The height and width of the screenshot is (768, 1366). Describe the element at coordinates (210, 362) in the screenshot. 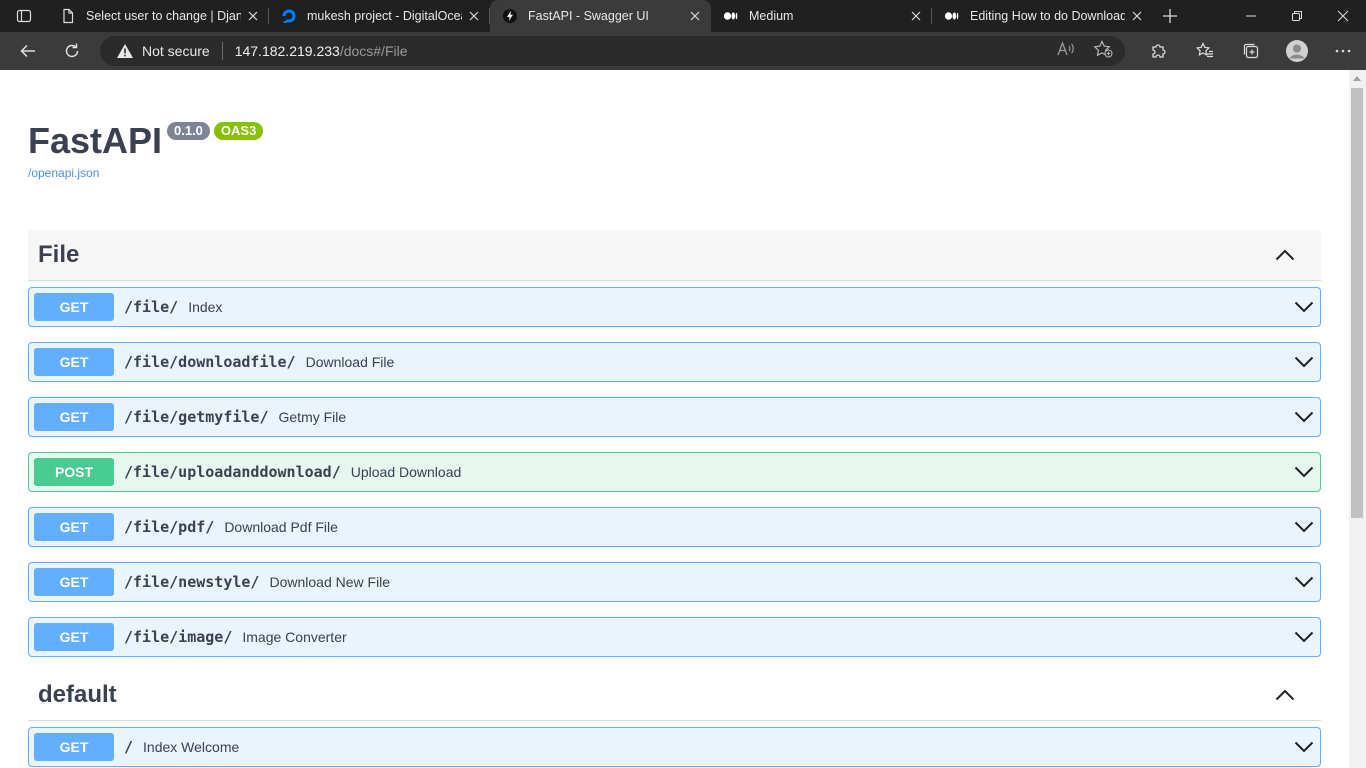

I see `operation-path: /file/downloadfile/` at that location.